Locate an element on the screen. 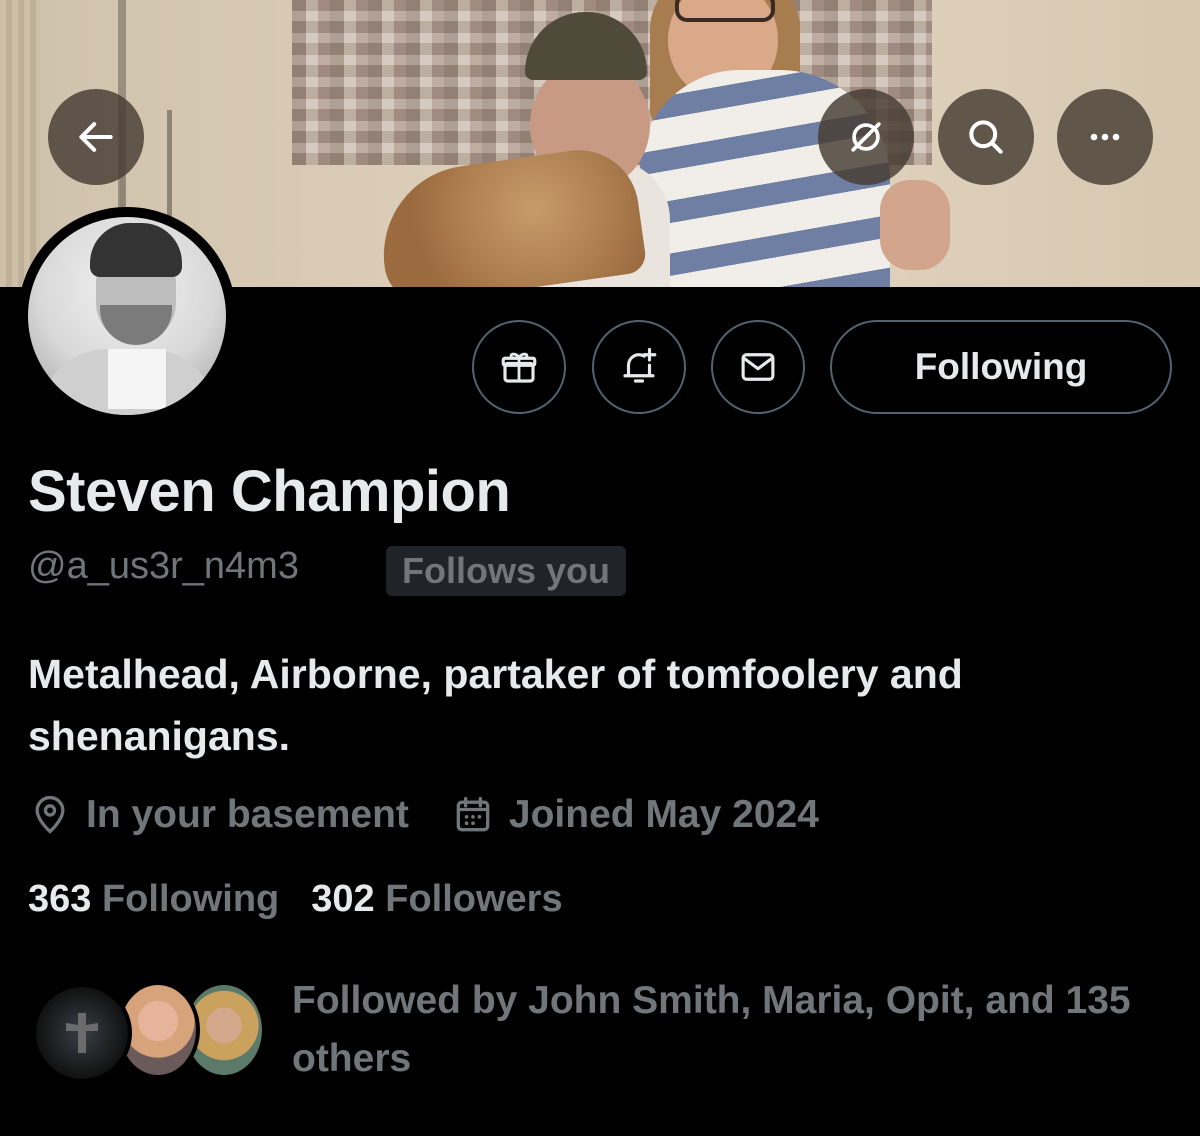 Image resolution: width=1200 pixels, height=1136 pixels. profile-avatar is located at coordinates (127, 316).